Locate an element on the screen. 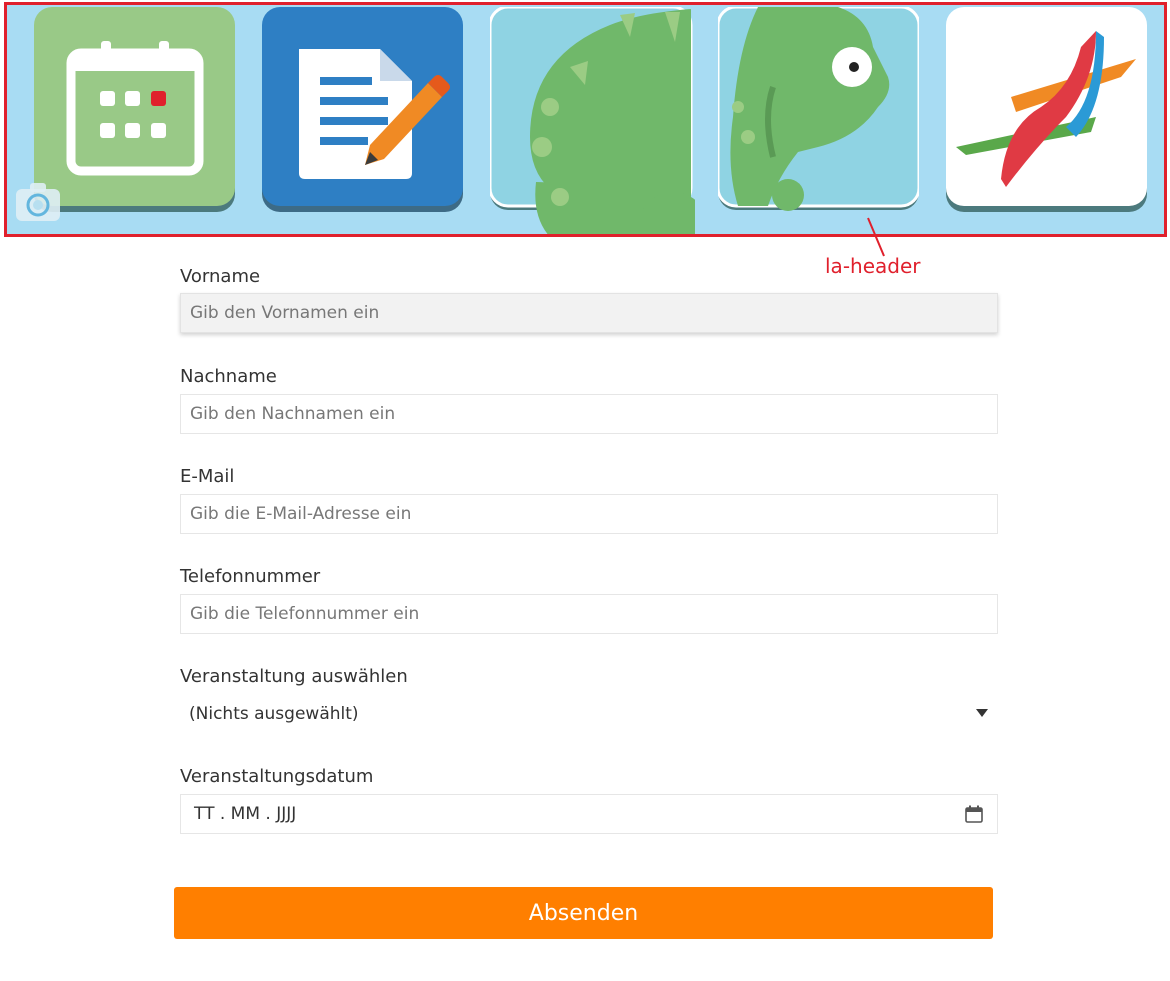 This screenshot has width=1170, height=981. veranstaltung-selected-value: (Nichts ausgewählt) is located at coordinates (274, 714).